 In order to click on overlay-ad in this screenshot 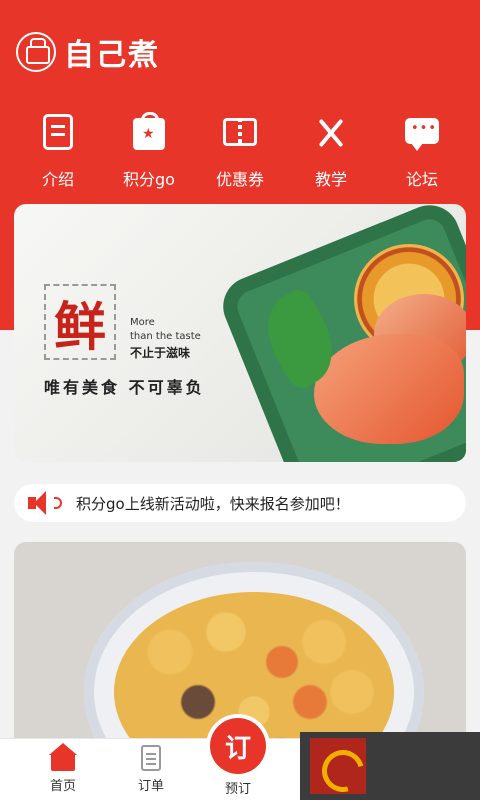, I will do `click(390, 766)`.